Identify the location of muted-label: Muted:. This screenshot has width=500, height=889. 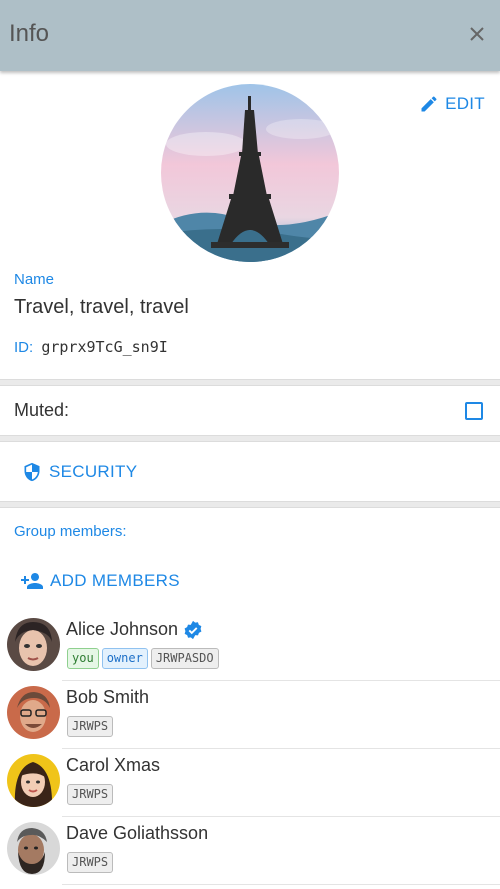
(42, 410).